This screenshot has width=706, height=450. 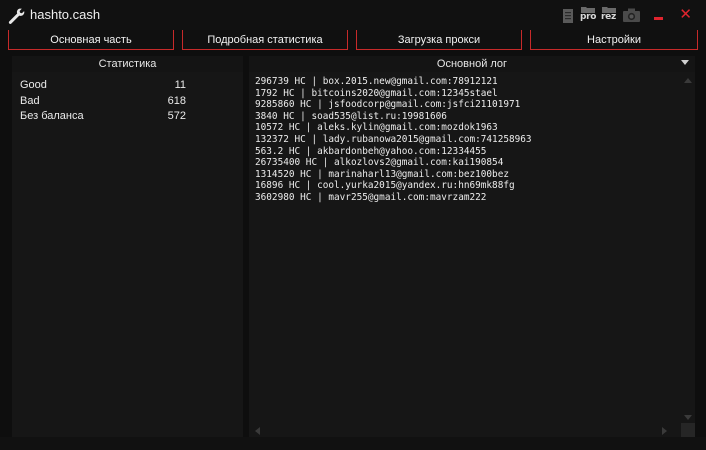 I want to click on scroll-corner, so click(x=688, y=430).